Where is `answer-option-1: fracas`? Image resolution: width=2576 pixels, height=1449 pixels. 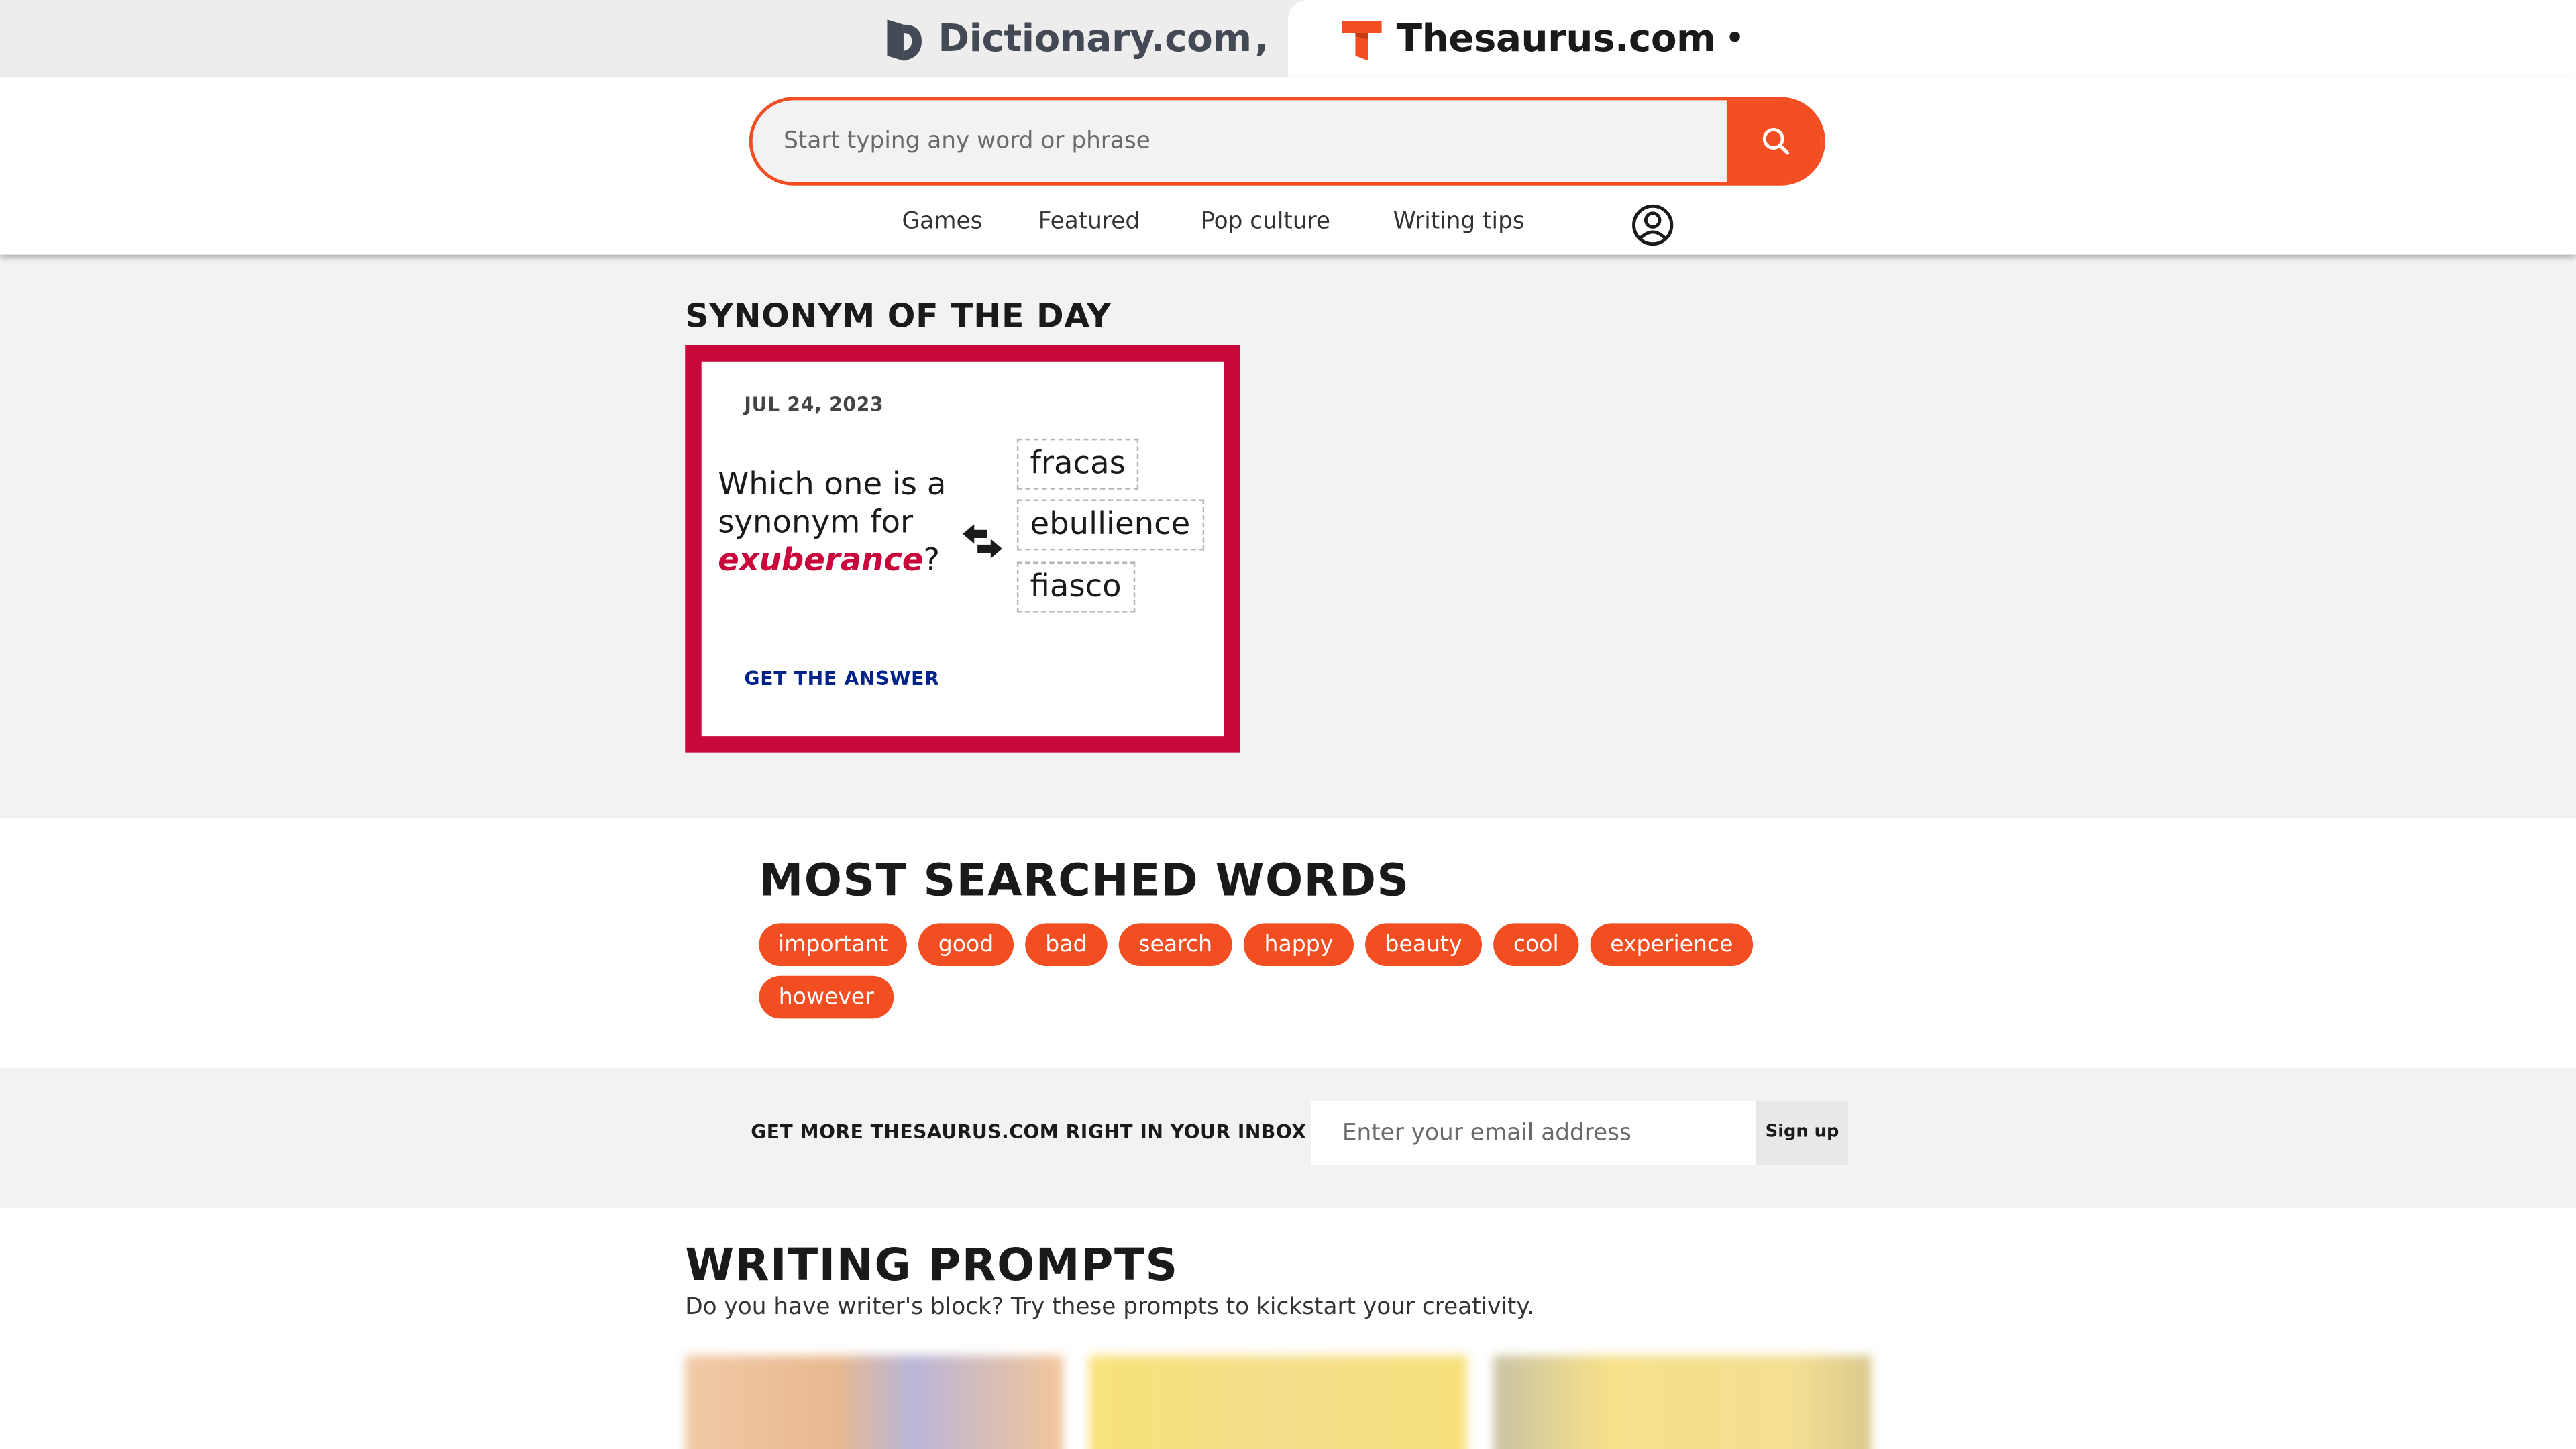 answer-option-1: fracas is located at coordinates (1077, 464).